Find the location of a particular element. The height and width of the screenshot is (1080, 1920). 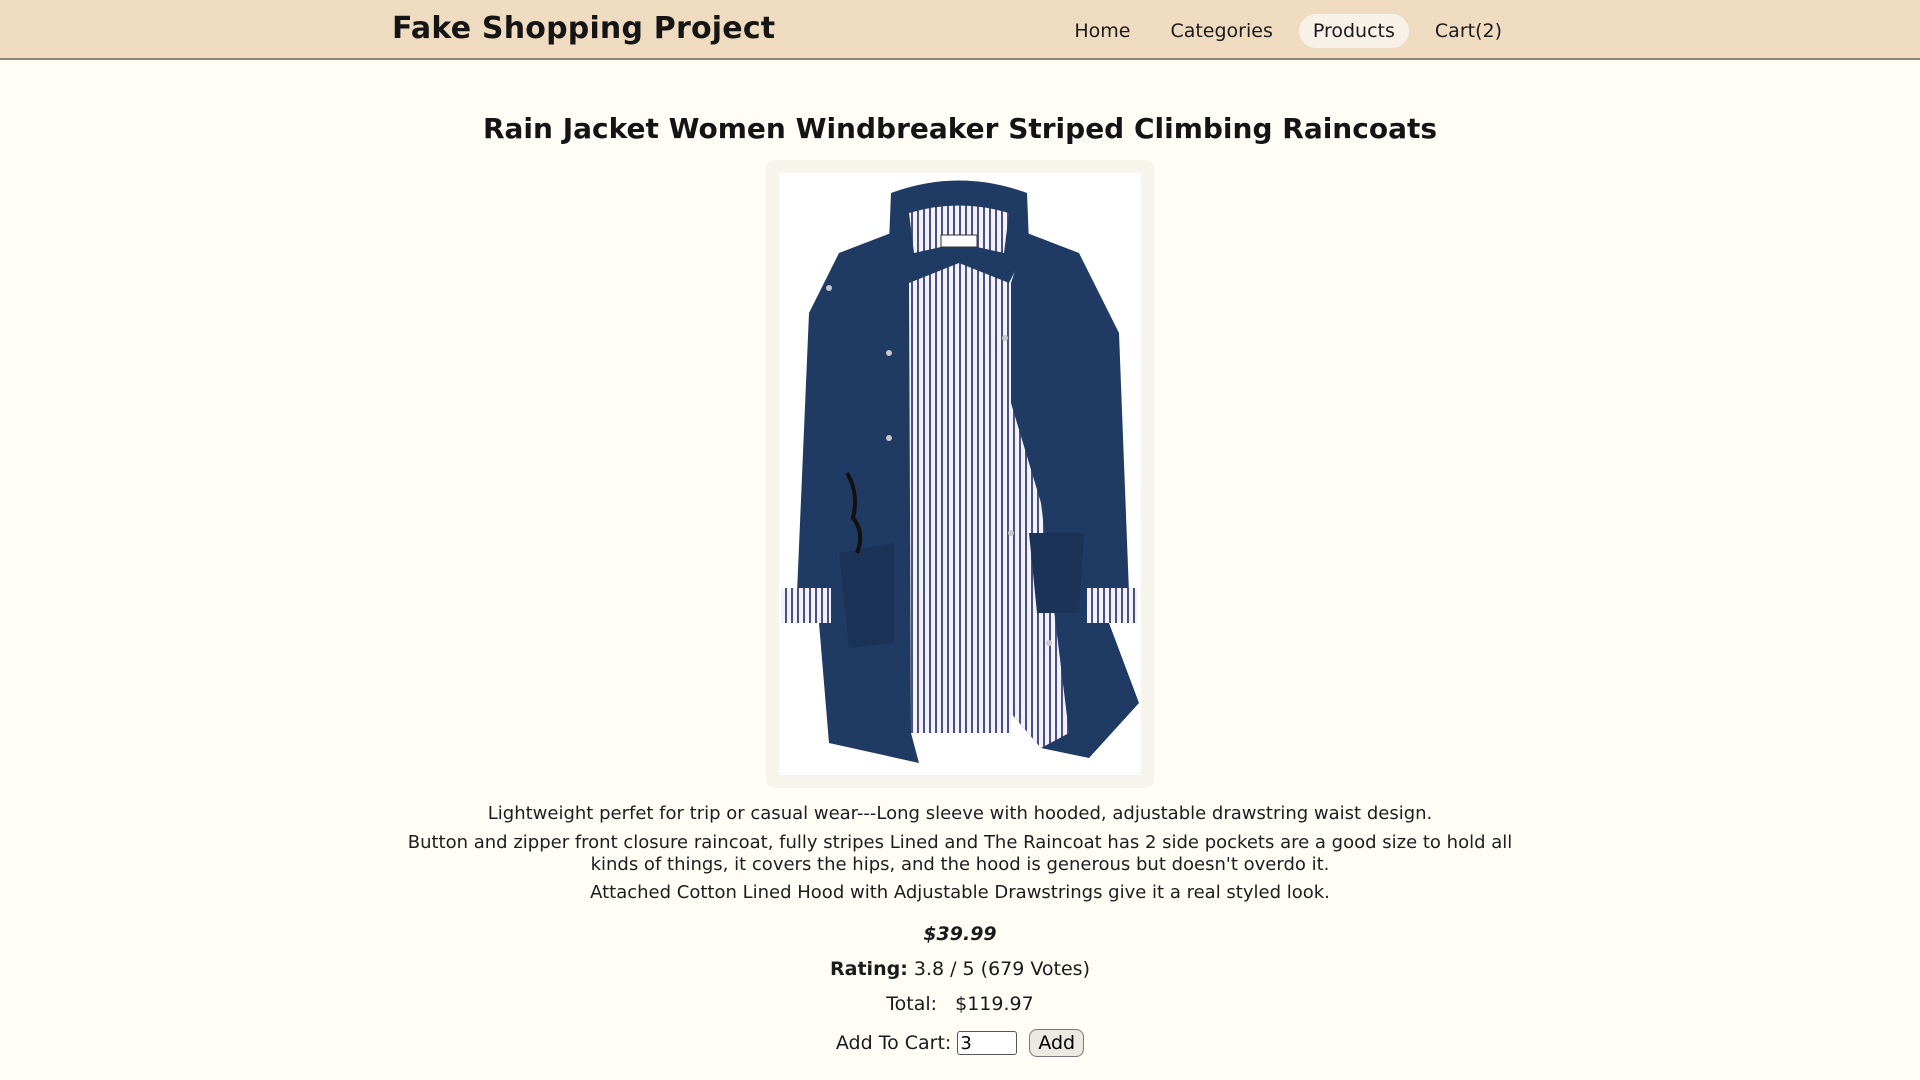

rating-value: 3.8 / 5 (679 Votes) is located at coordinates (1001, 969).